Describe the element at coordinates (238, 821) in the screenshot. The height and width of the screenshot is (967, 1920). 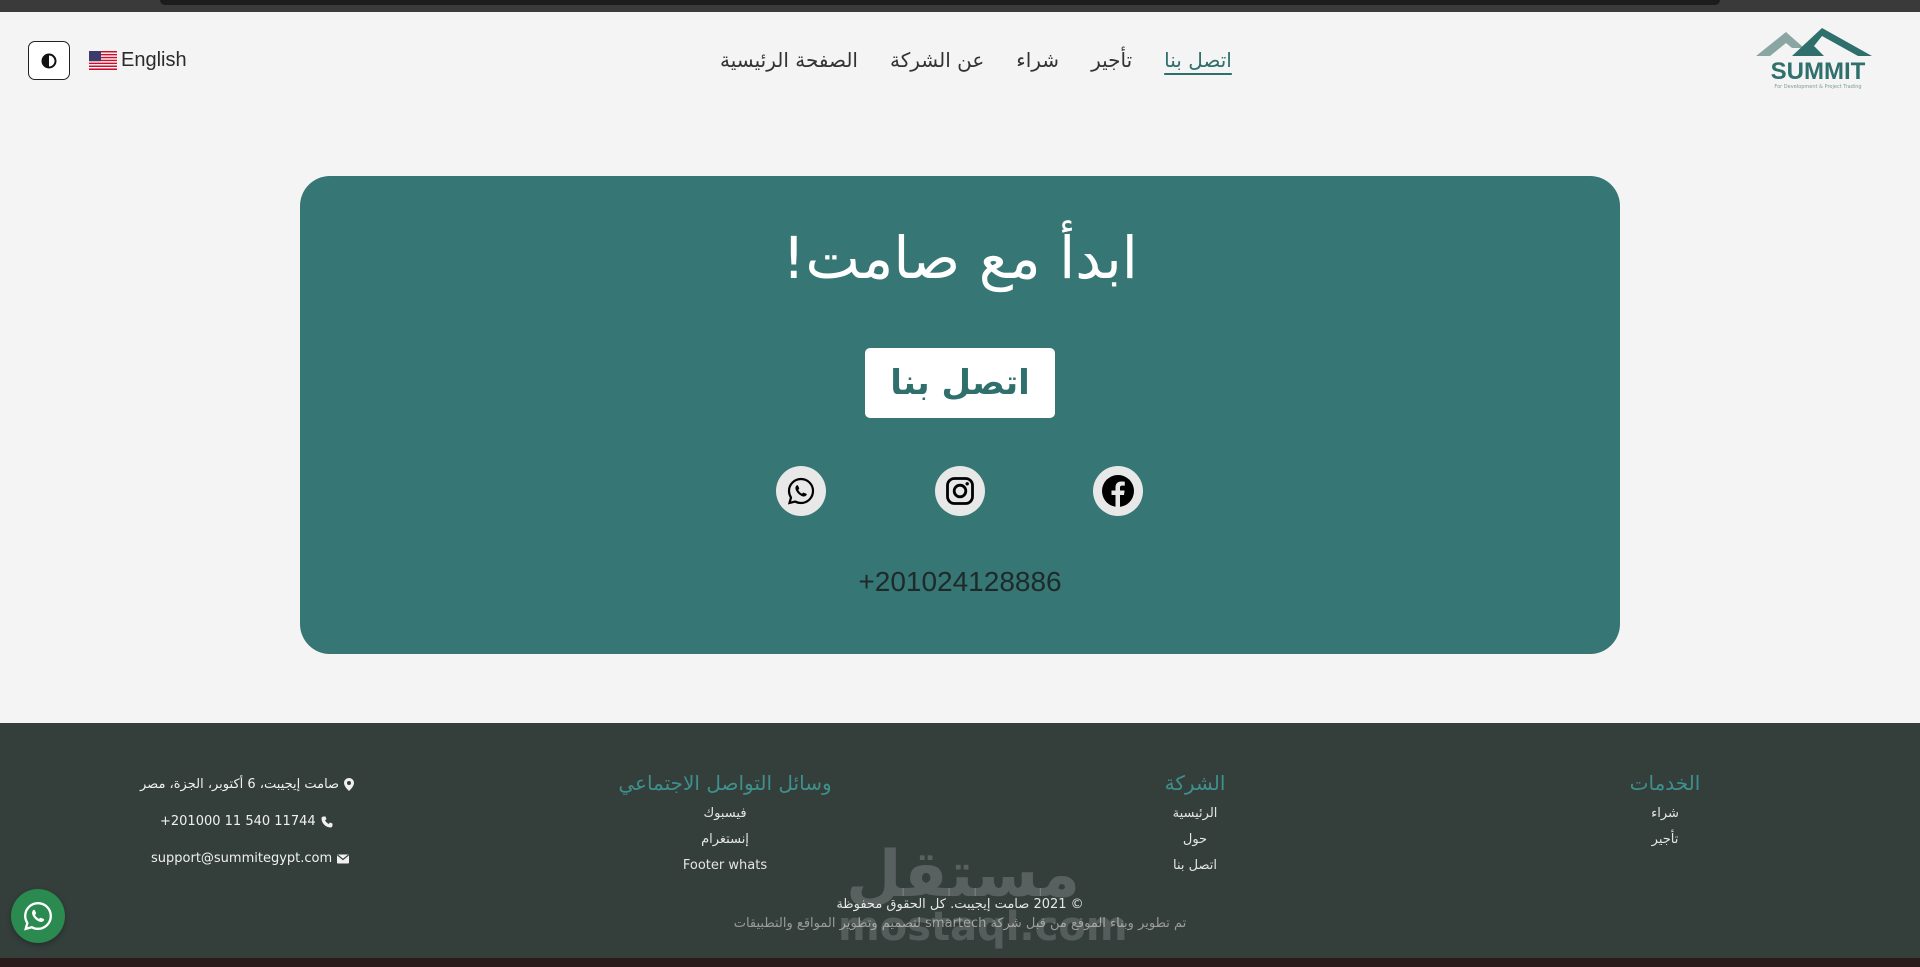
I see `footer-phone-text: +201000 11 540 11744` at that location.